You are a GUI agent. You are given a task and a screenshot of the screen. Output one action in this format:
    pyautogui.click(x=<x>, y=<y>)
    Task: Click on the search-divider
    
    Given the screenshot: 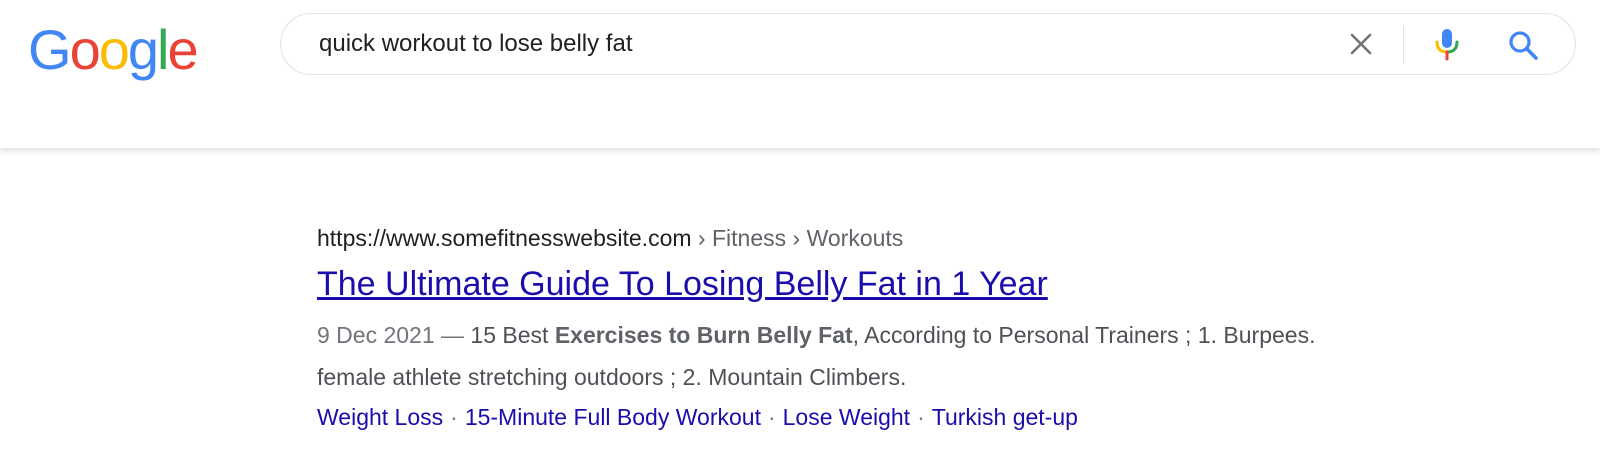 What is the action you would take?
    pyautogui.click(x=1403, y=45)
    